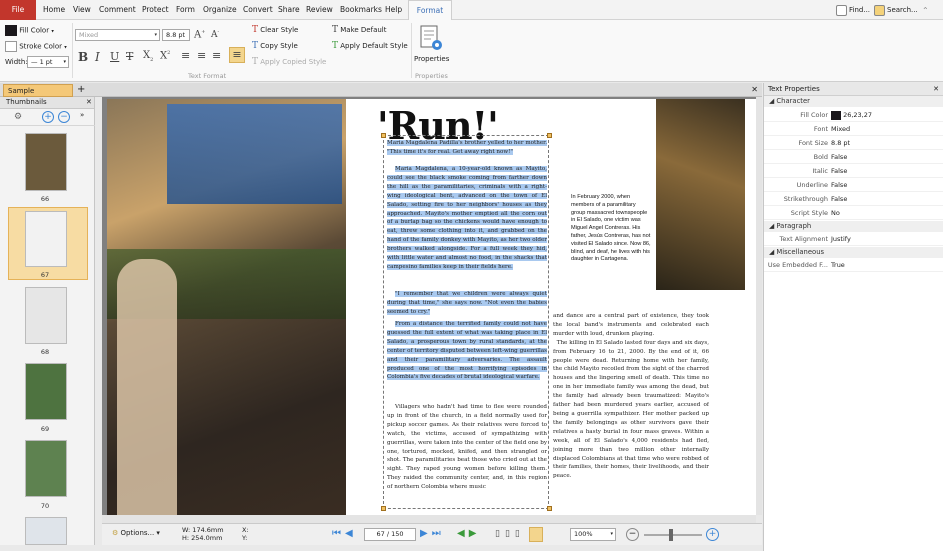  I want to click on zoom-out-thumbnail-icon: −, so click(64, 117).